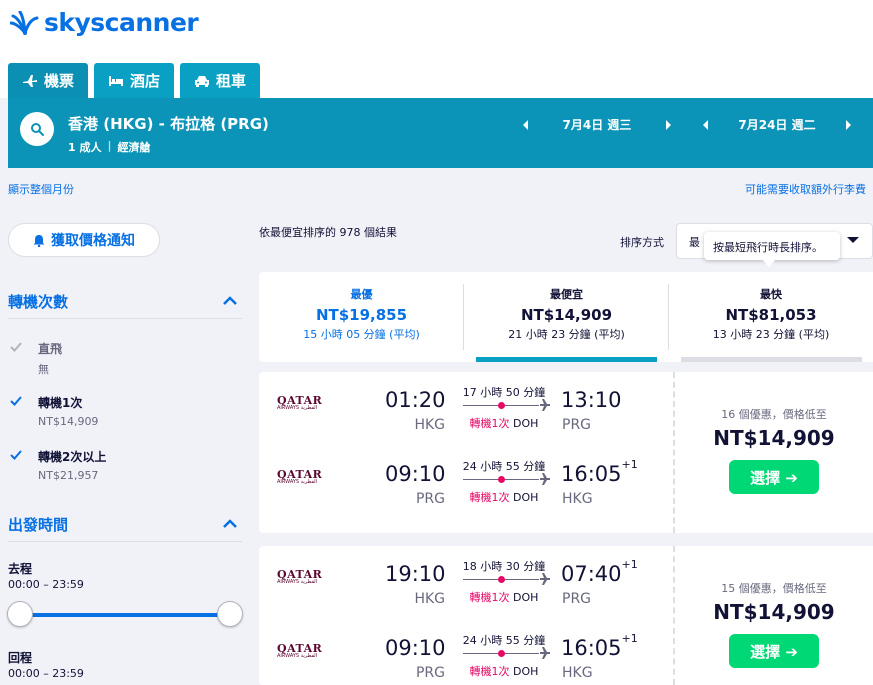 This screenshot has width=873, height=685. I want to click on sort-tab-cheapest: 最便宜 NT$14,909 21 小時 23 分鐘 (平均), so click(566, 317).